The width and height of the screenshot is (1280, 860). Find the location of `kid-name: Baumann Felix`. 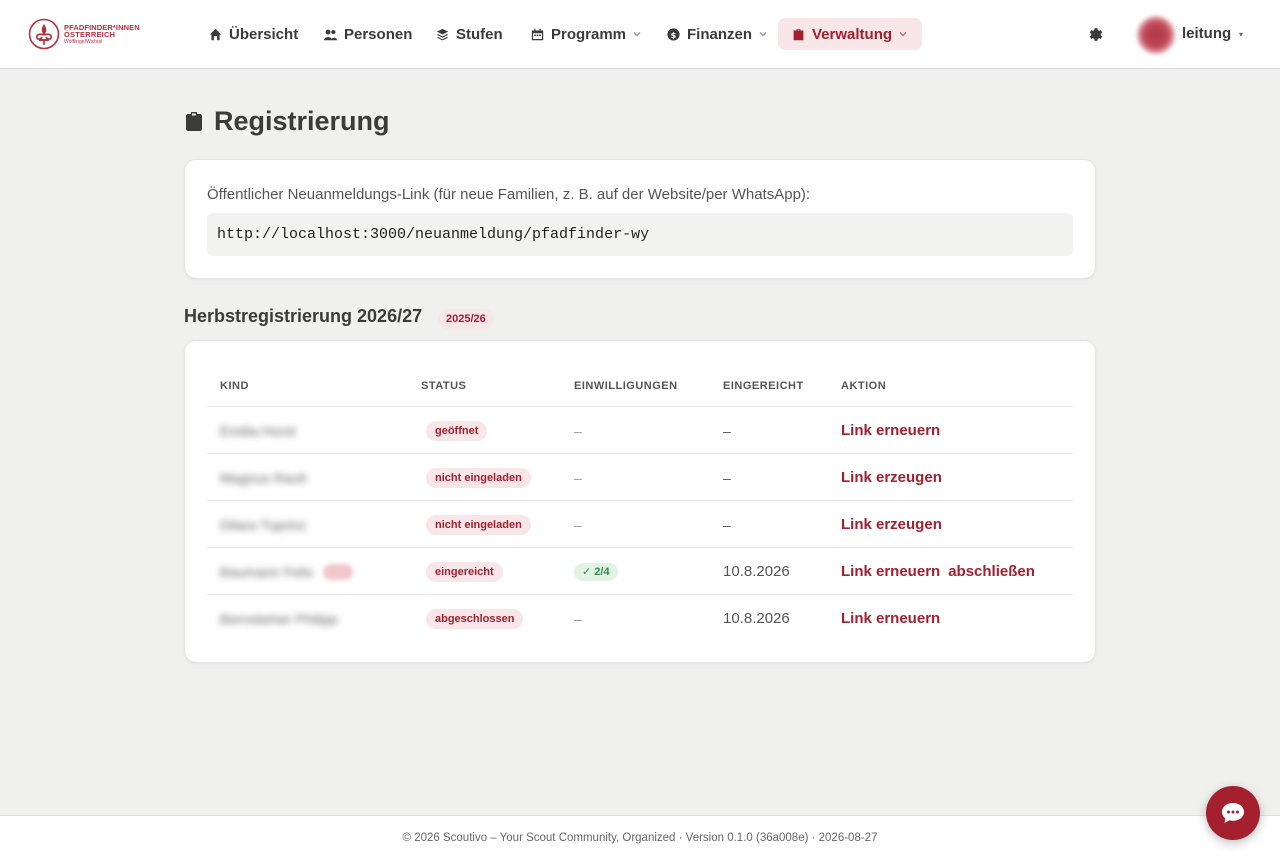

kid-name: Baumann Felix is located at coordinates (266, 572).